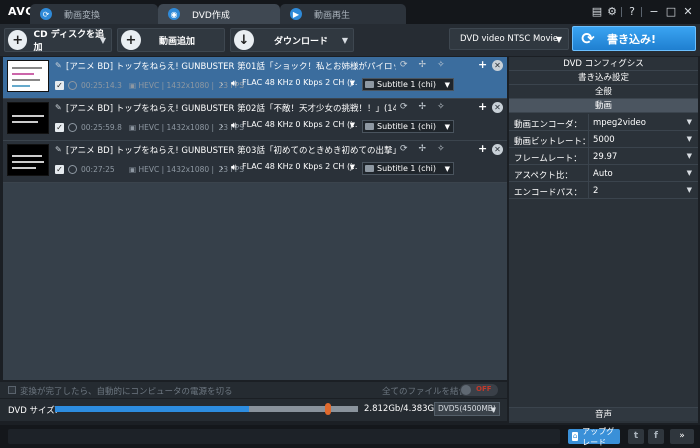  I want to click on download-label: ダウンロード, so click(301, 41).